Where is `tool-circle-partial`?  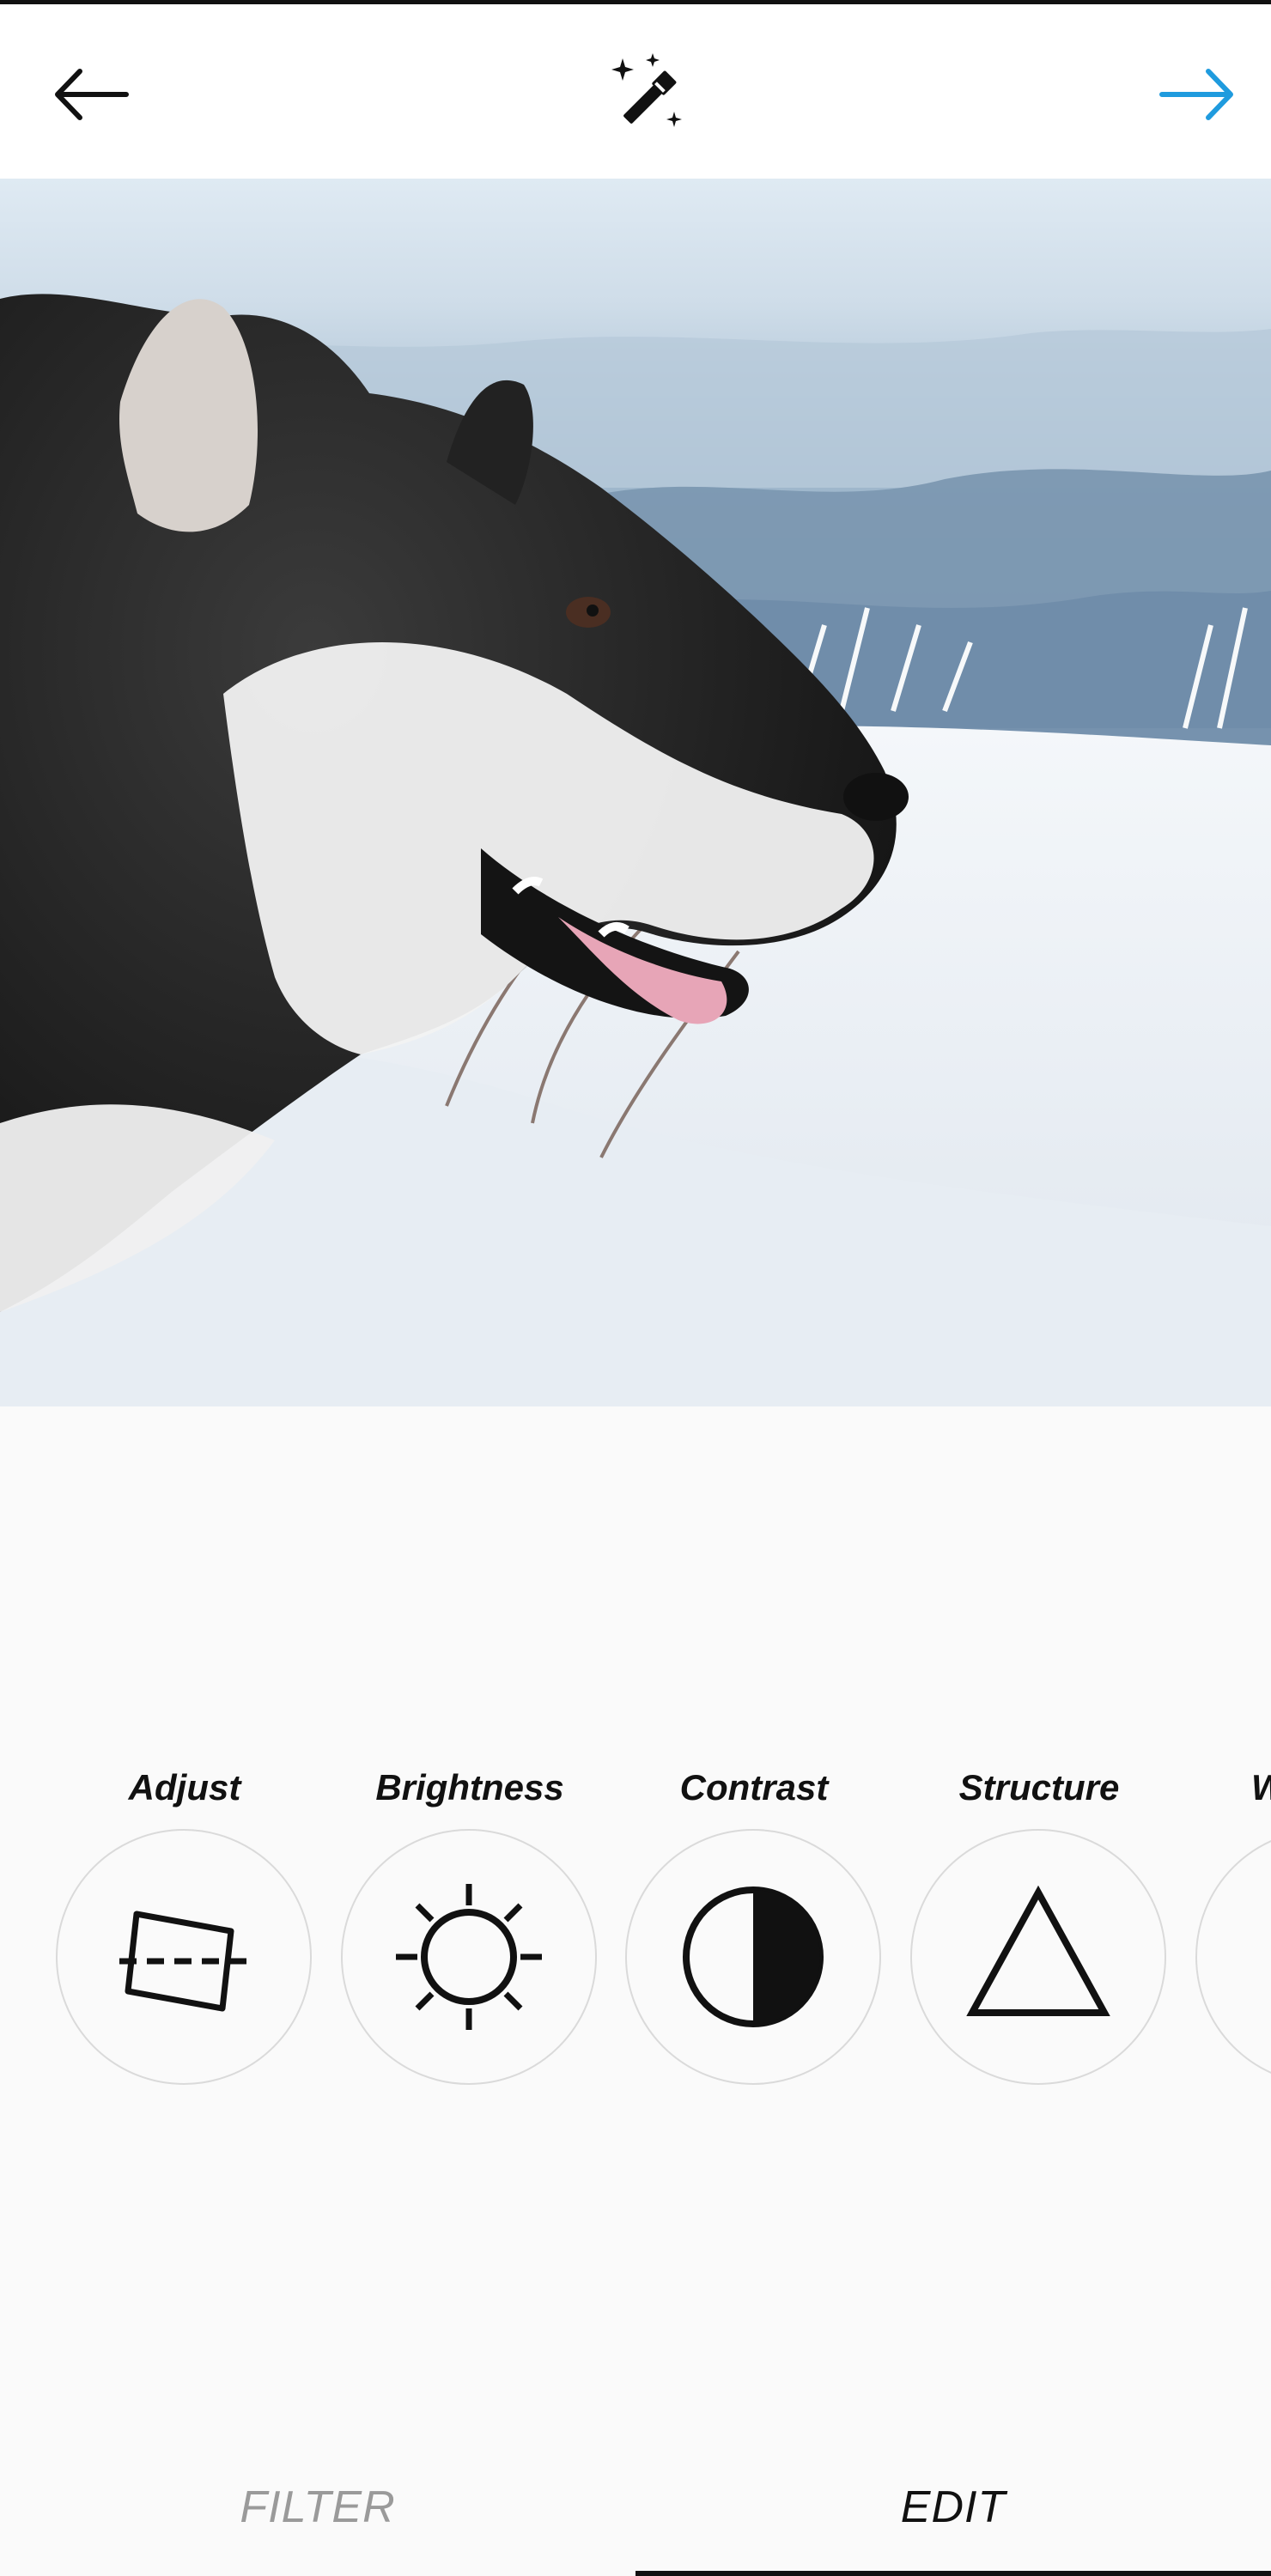
tool-circle-partial is located at coordinates (1233, 1957).